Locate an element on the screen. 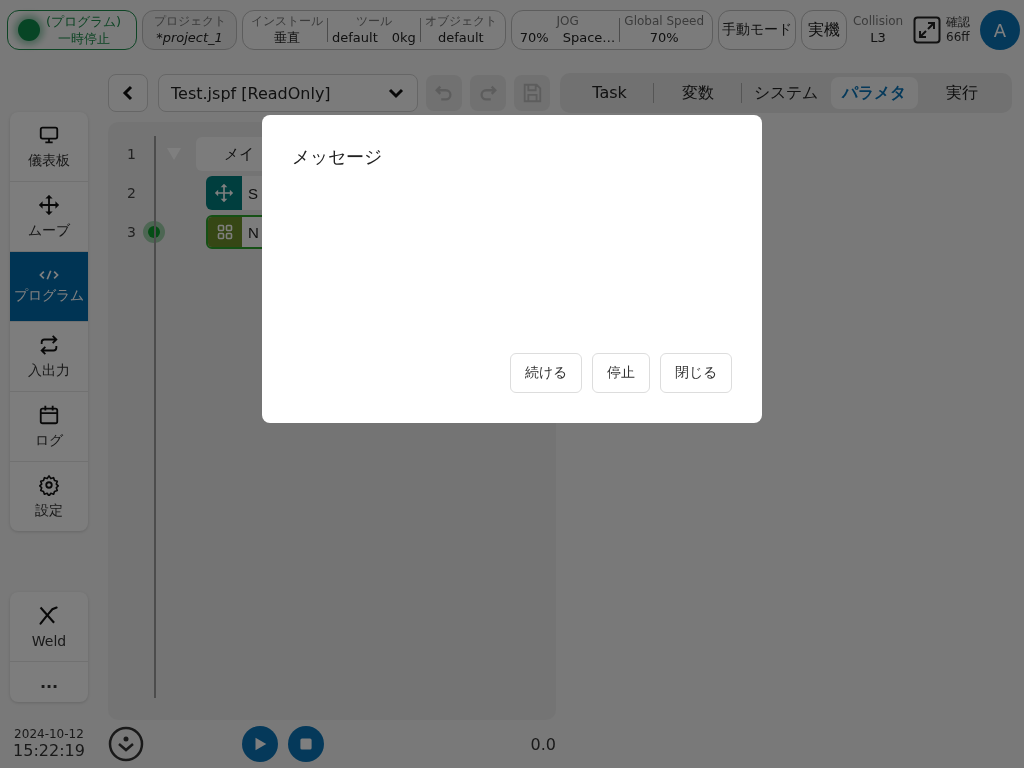  tool-item: Weld is located at coordinates (49, 626).